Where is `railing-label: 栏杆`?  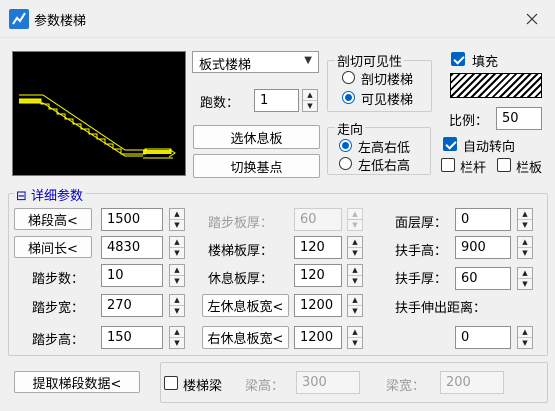
railing-label: 栏杆 is located at coordinates (473, 166).